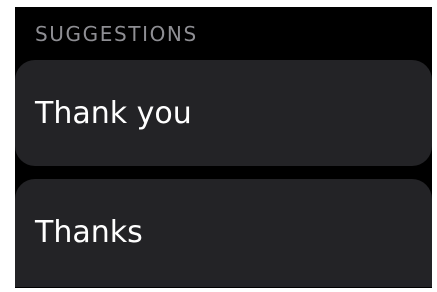  What do you see at coordinates (113, 113) in the screenshot?
I see `suggestion-label: Thank you` at bounding box center [113, 113].